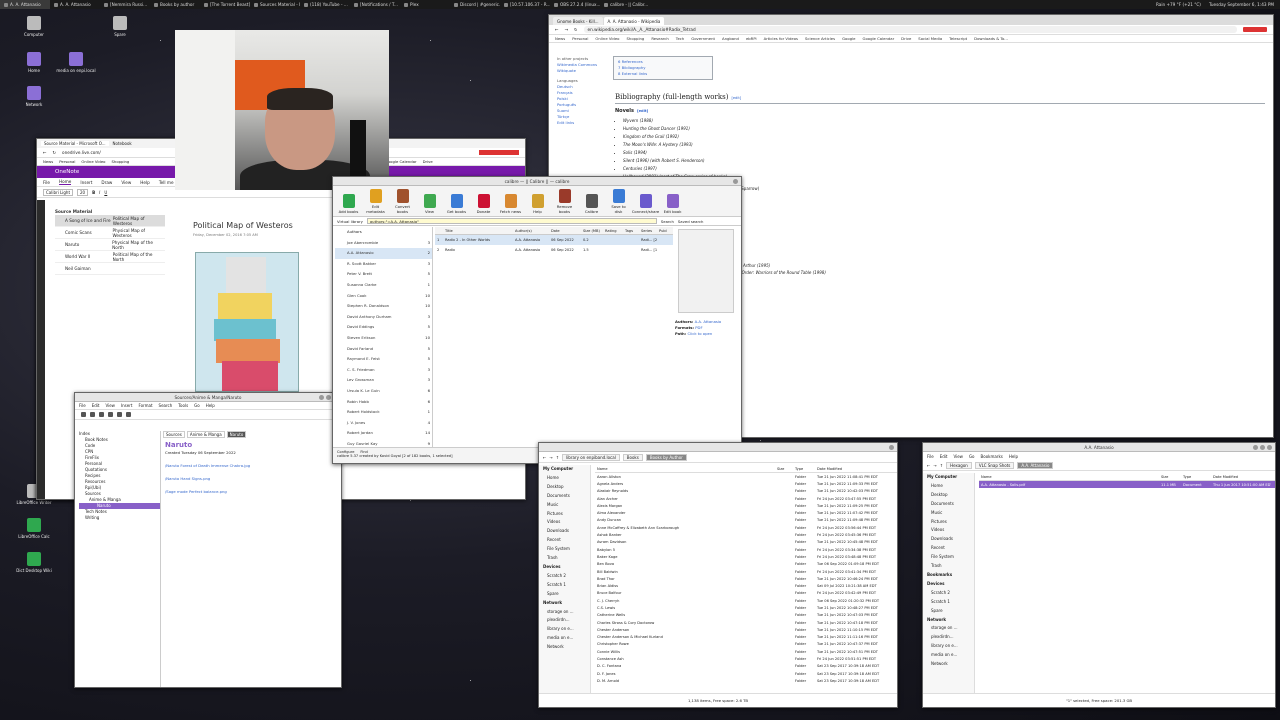 The width and height of the screenshot is (1280, 720). What do you see at coordinates (138, 233) in the screenshot?
I see `page-name: Physical Map of Westeros` at bounding box center [138, 233].